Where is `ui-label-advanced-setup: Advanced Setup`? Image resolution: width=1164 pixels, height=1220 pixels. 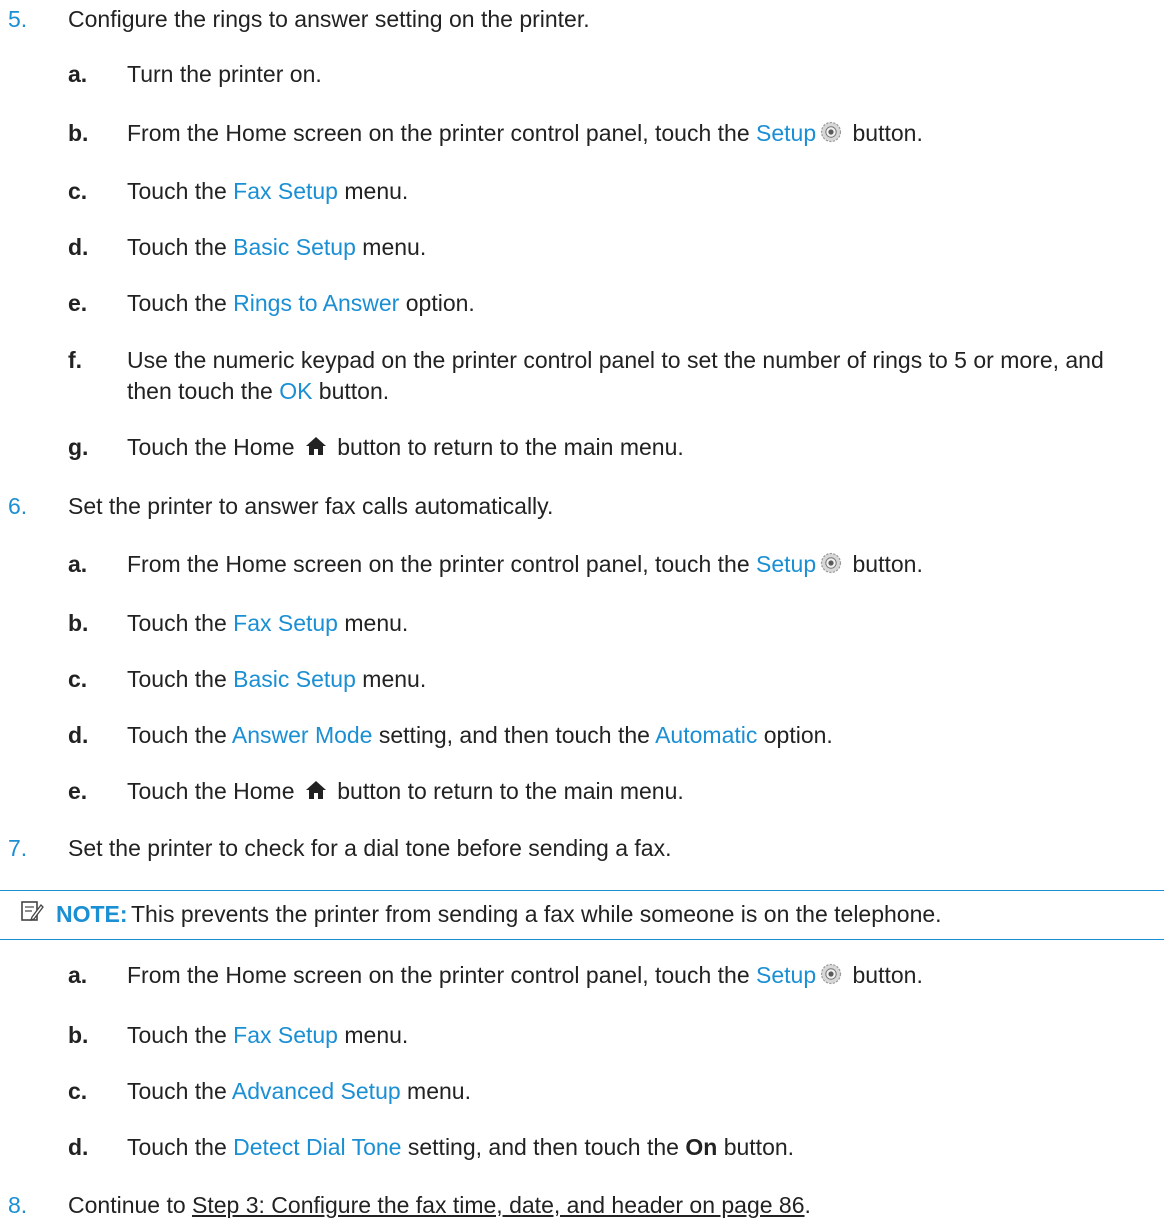
ui-label-advanced-setup: Advanced Setup is located at coordinates (316, 1091).